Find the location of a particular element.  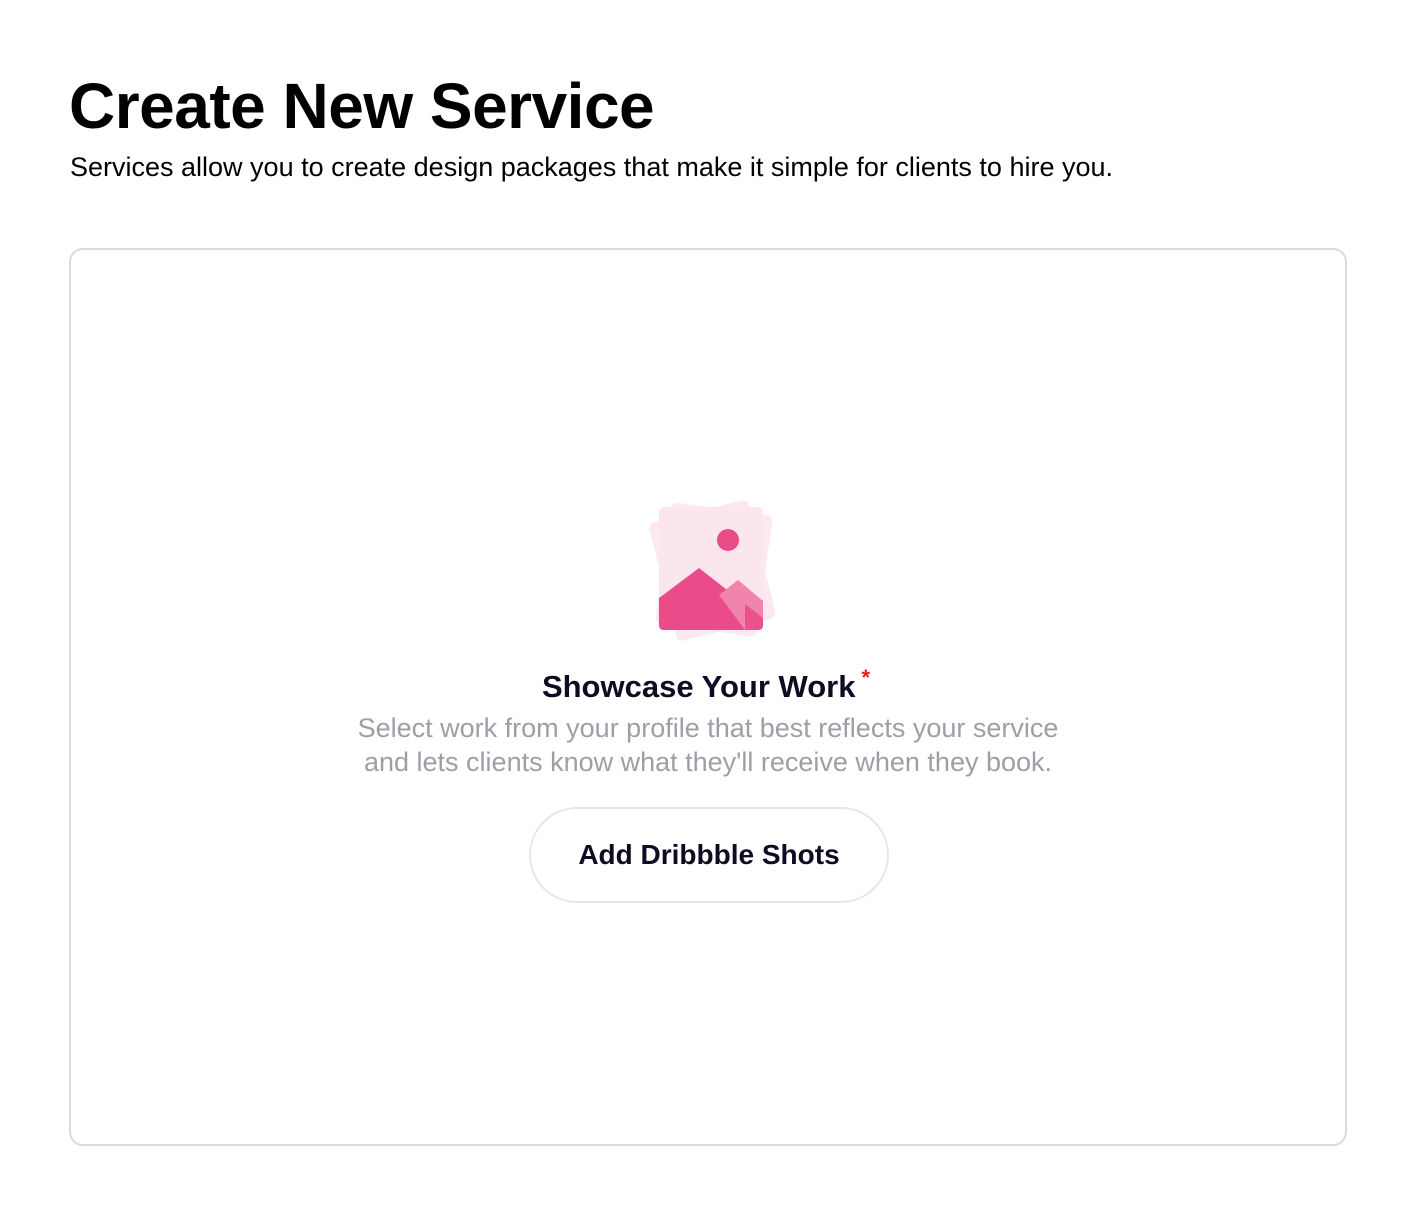

showcase-title: Showcase Your Work * is located at coordinates (706, 682).